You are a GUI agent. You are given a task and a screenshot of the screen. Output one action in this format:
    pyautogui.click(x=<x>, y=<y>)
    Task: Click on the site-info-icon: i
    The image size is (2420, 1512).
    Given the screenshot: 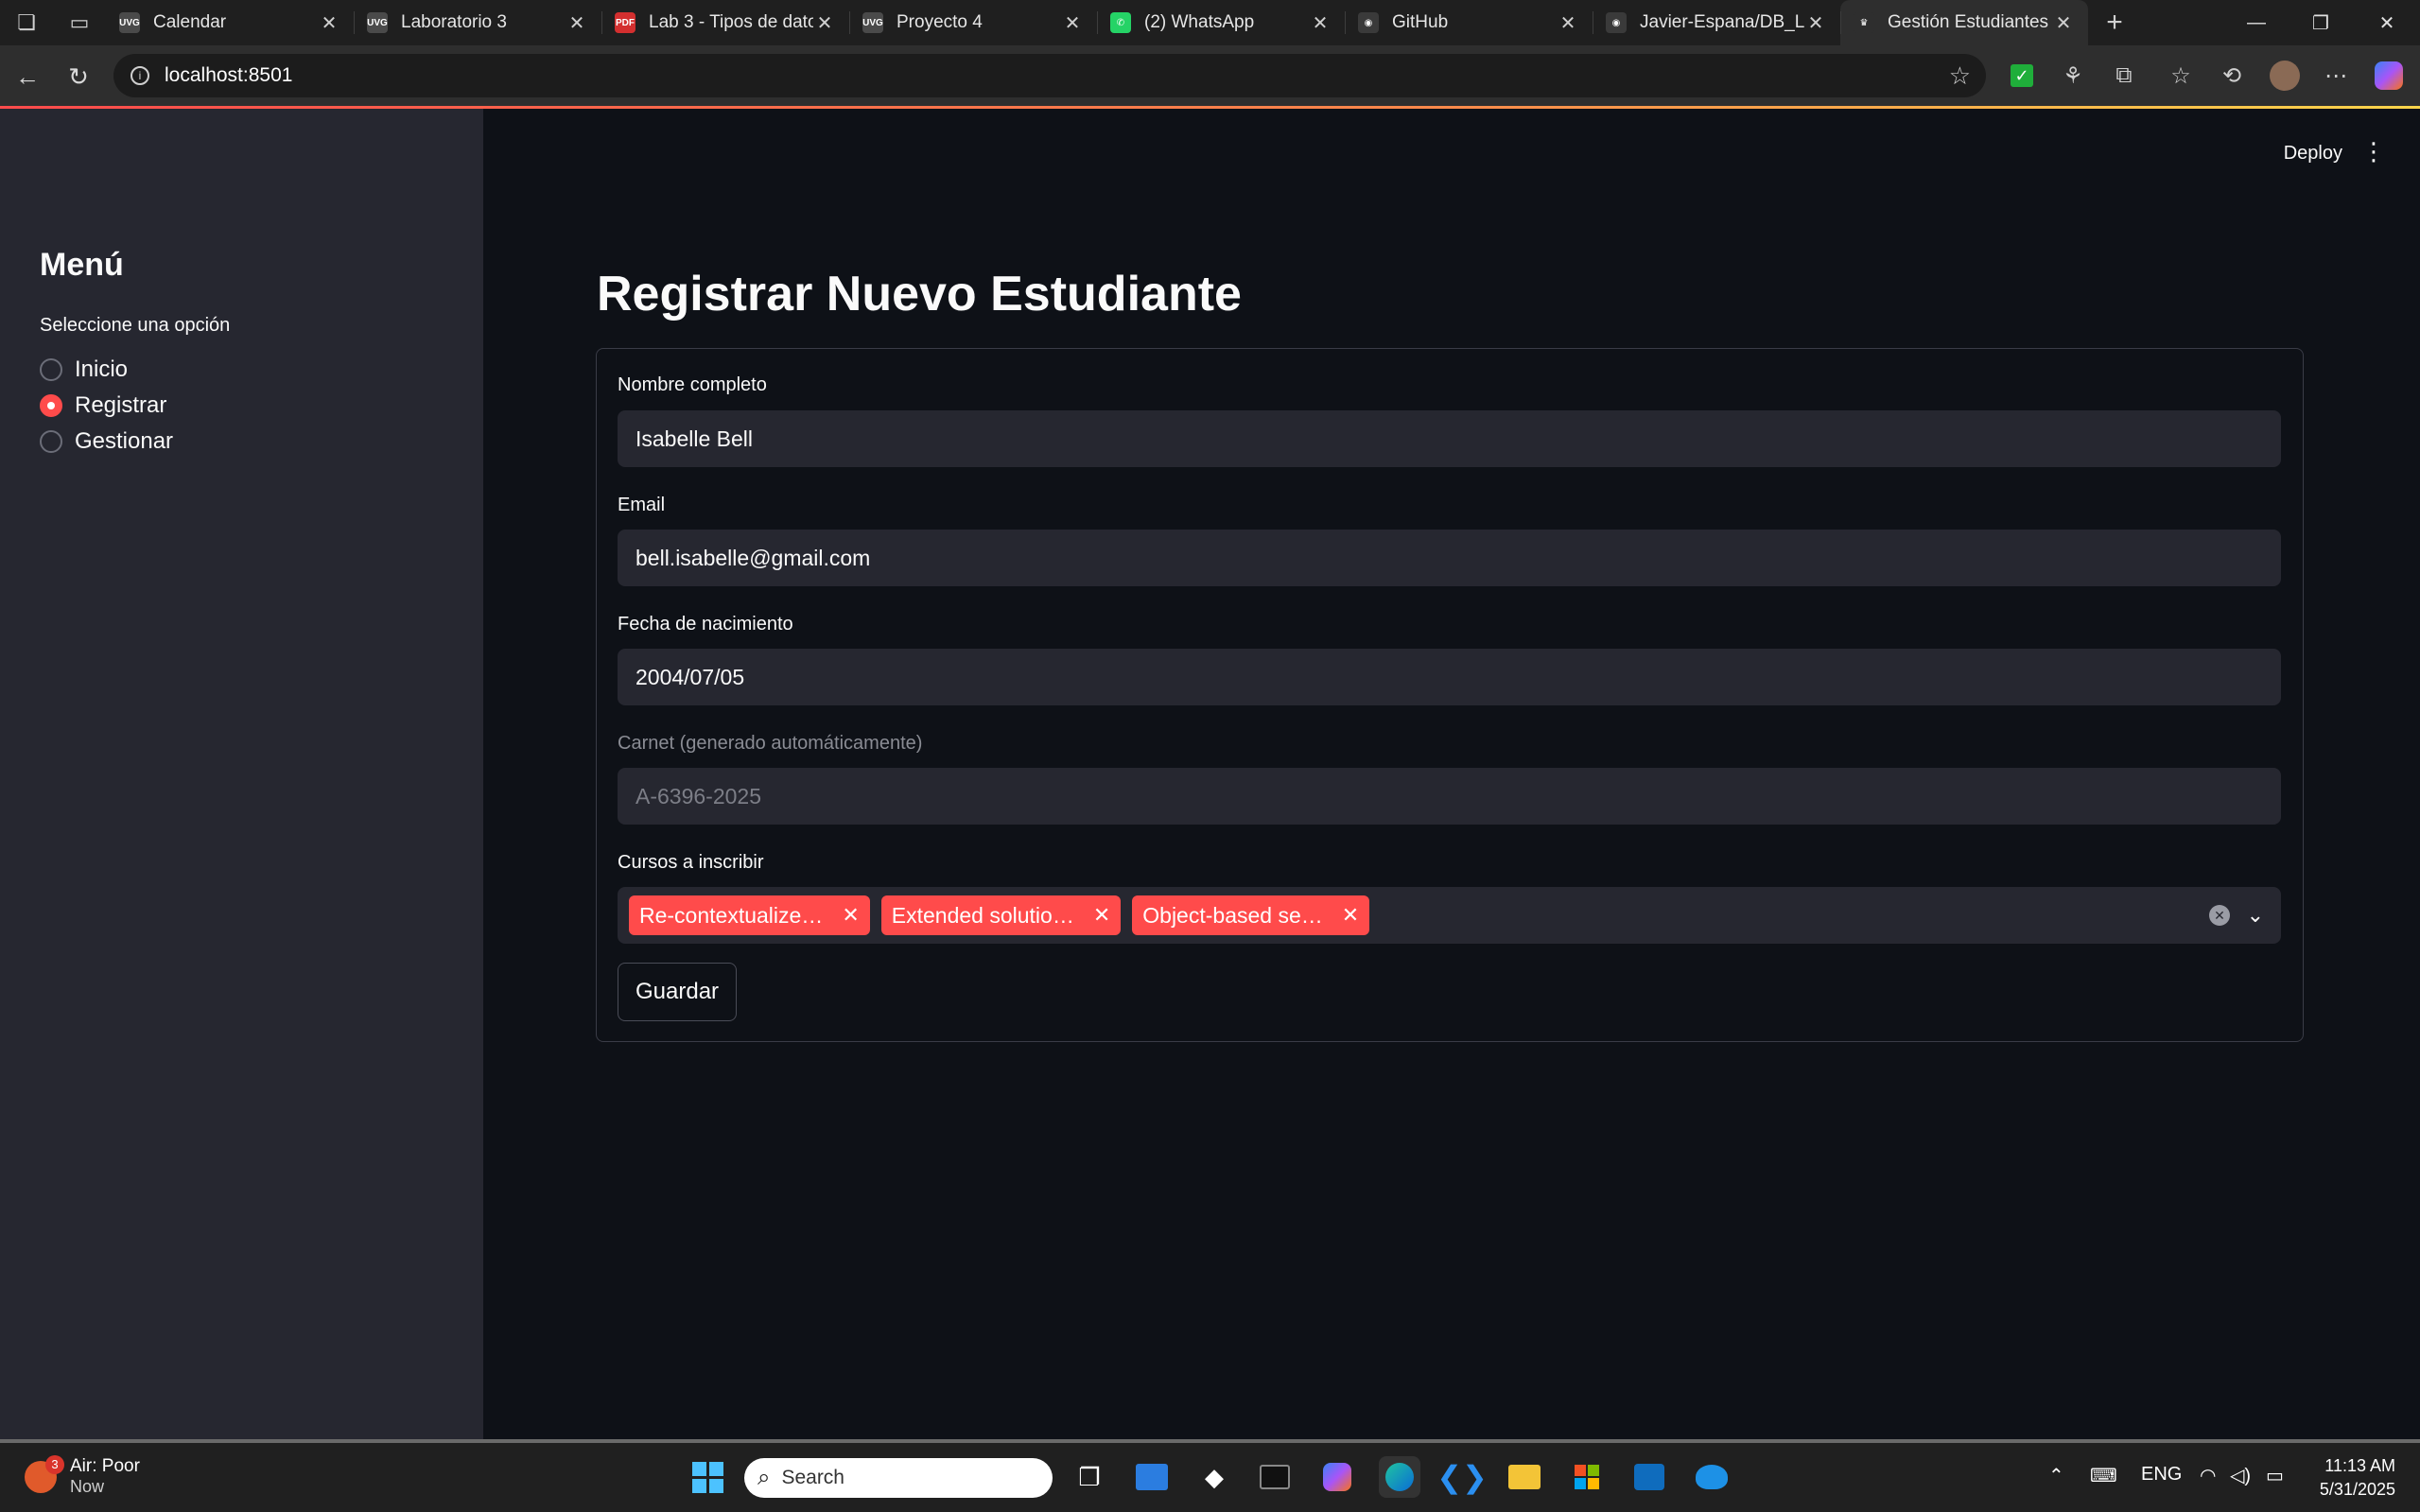 What is the action you would take?
    pyautogui.click(x=140, y=76)
    